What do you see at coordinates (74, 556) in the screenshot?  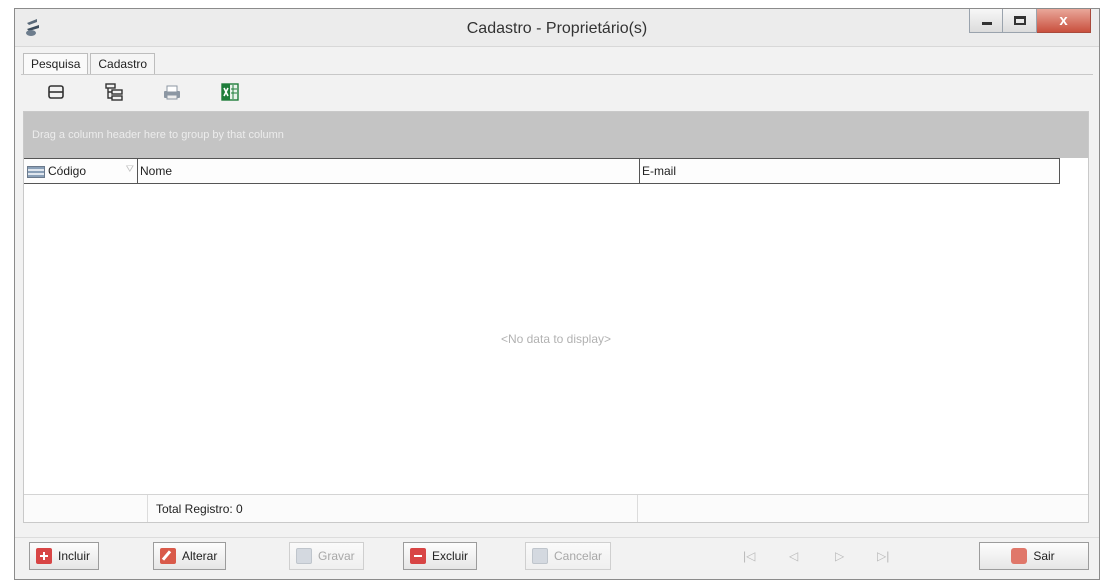 I see `incluir-label: Incluir` at bounding box center [74, 556].